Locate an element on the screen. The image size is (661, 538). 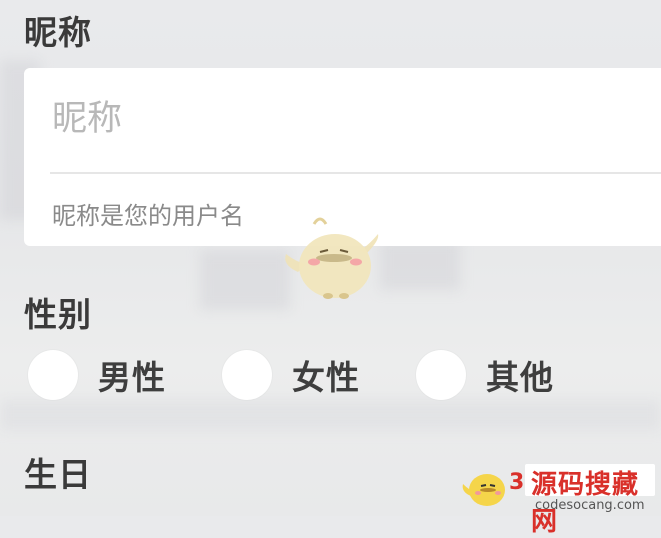
gender-option-male: 男性 is located at coordinates (97, 375).